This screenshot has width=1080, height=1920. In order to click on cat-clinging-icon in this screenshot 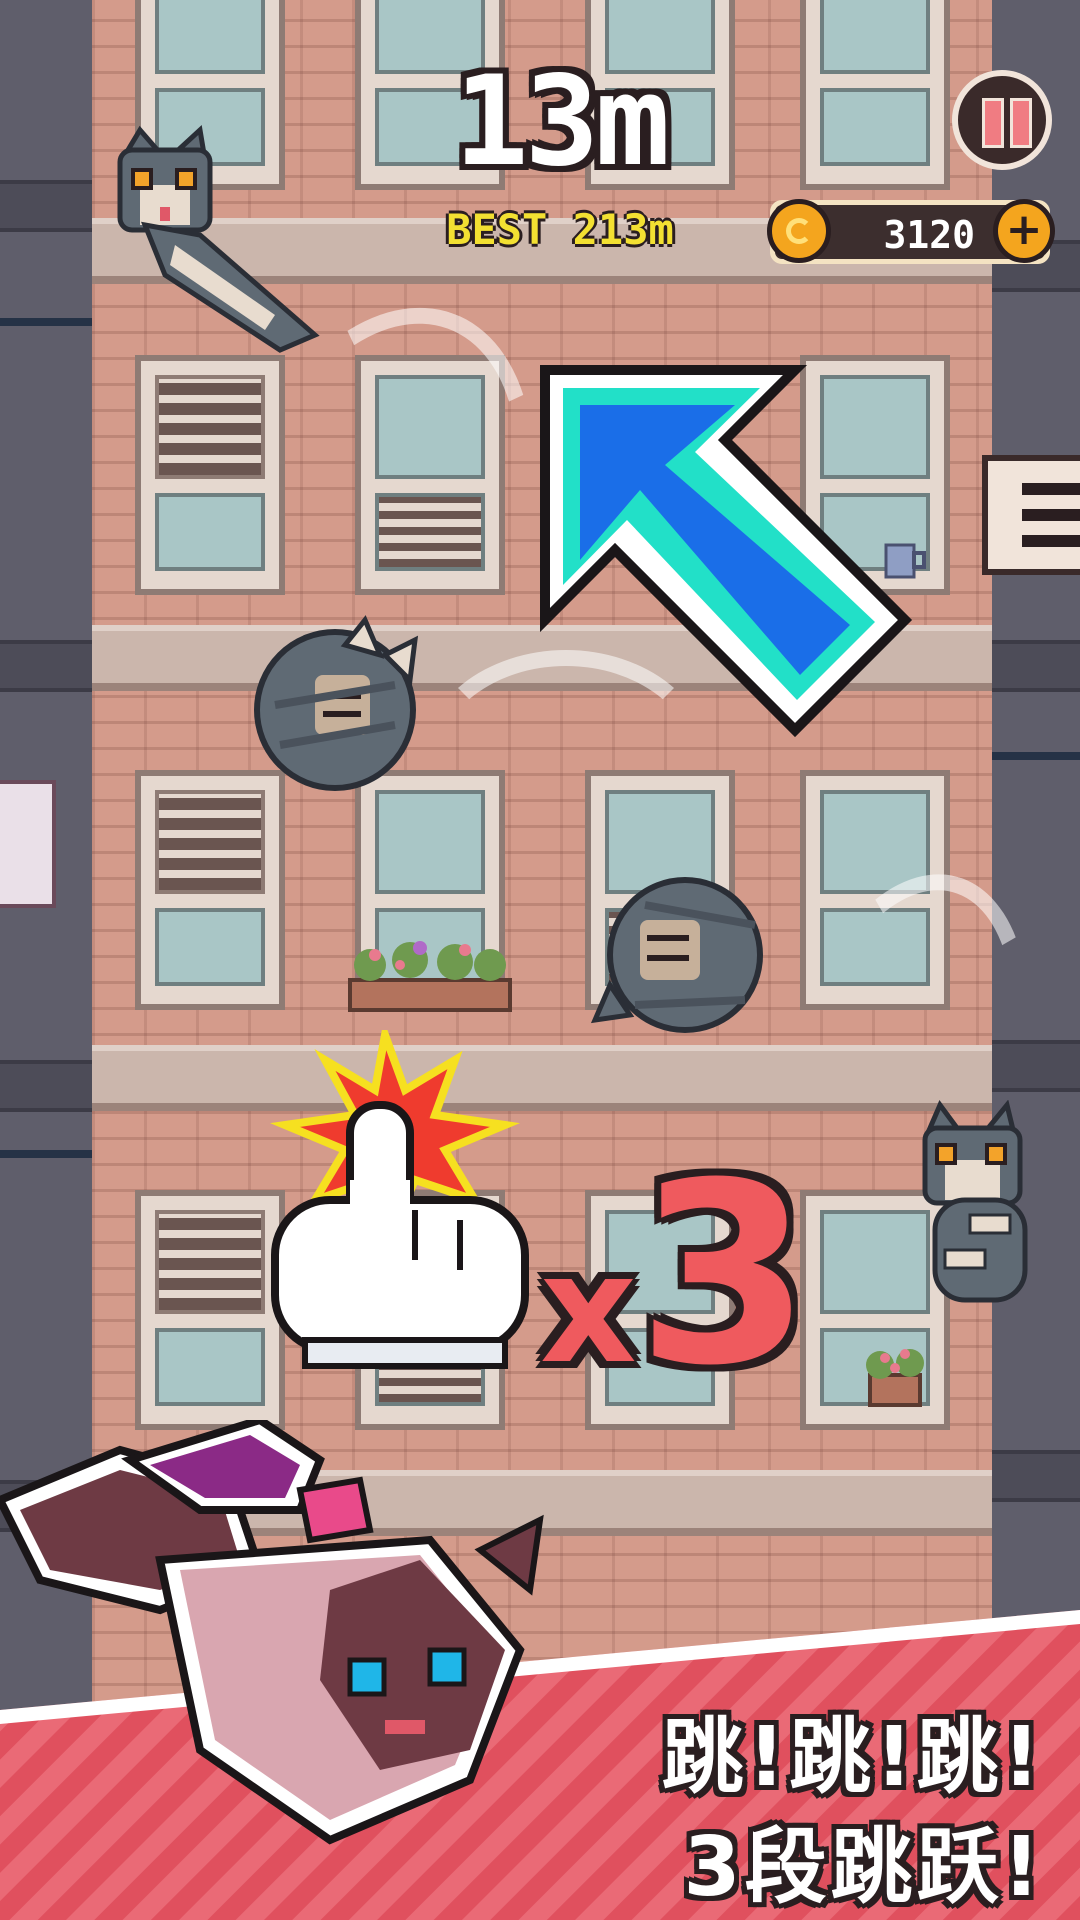, I will do `click(975, 1201)`.